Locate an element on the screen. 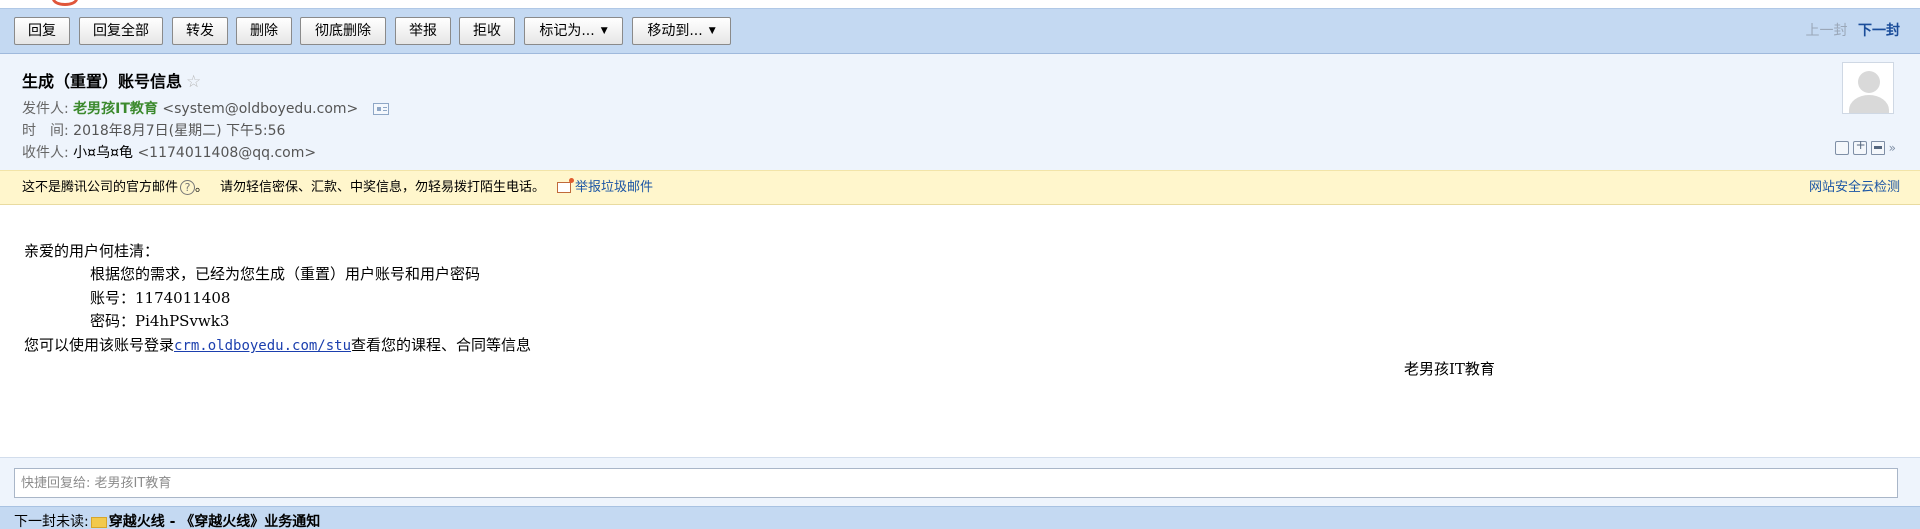 Image resolution: width=1920 pixels, height=529 pixels. sender-avatar is located at coordinates (1868, 88).